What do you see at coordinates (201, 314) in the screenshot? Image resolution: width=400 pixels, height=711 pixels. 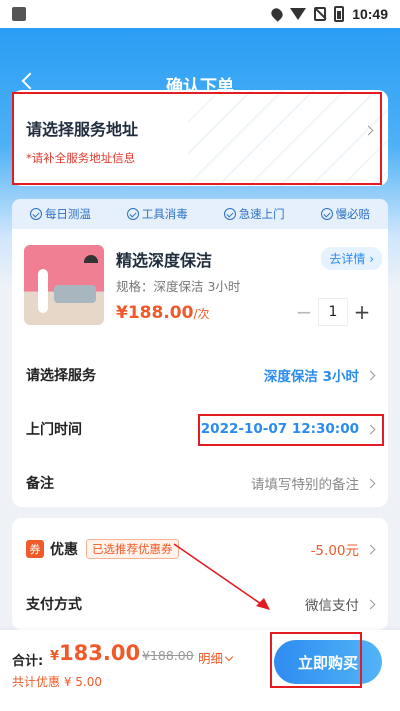 I see `price-unit: /次` at bounding box center [201, 314].